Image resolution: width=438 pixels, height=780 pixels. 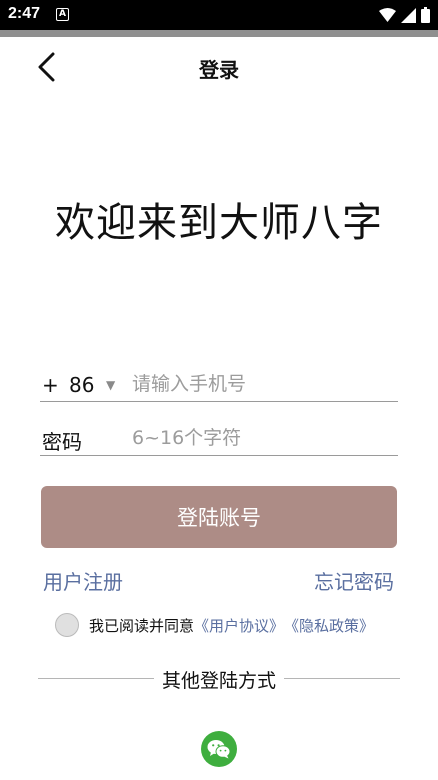 What do you see at coordinates (239, 625) in the screenshot?
I see `user-agreement-link: 《用户协议》` at bounding box center [239, 625].